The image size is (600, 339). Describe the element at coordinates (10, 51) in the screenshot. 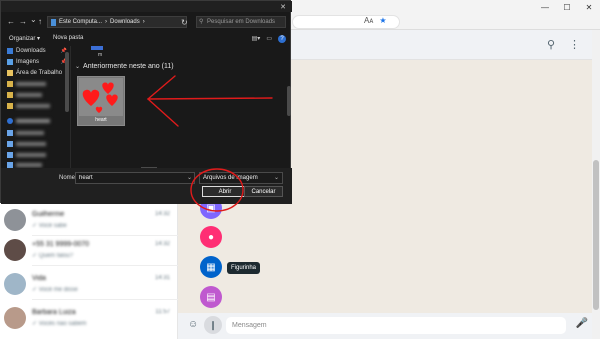

I see `download-icon` at that location.